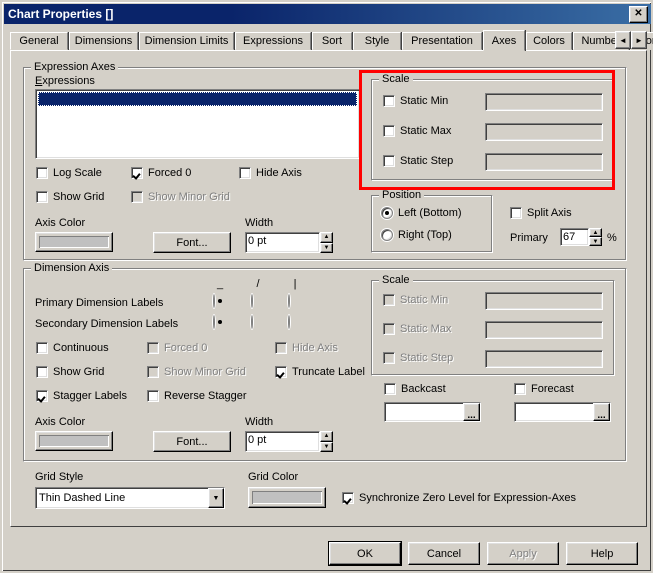 The image size is (653, 573). What do you see at coordinates (315, 348) in the screenshot?
I see `dim-hide-axis-label: Hide Axis` at bounding box center [315, 348].